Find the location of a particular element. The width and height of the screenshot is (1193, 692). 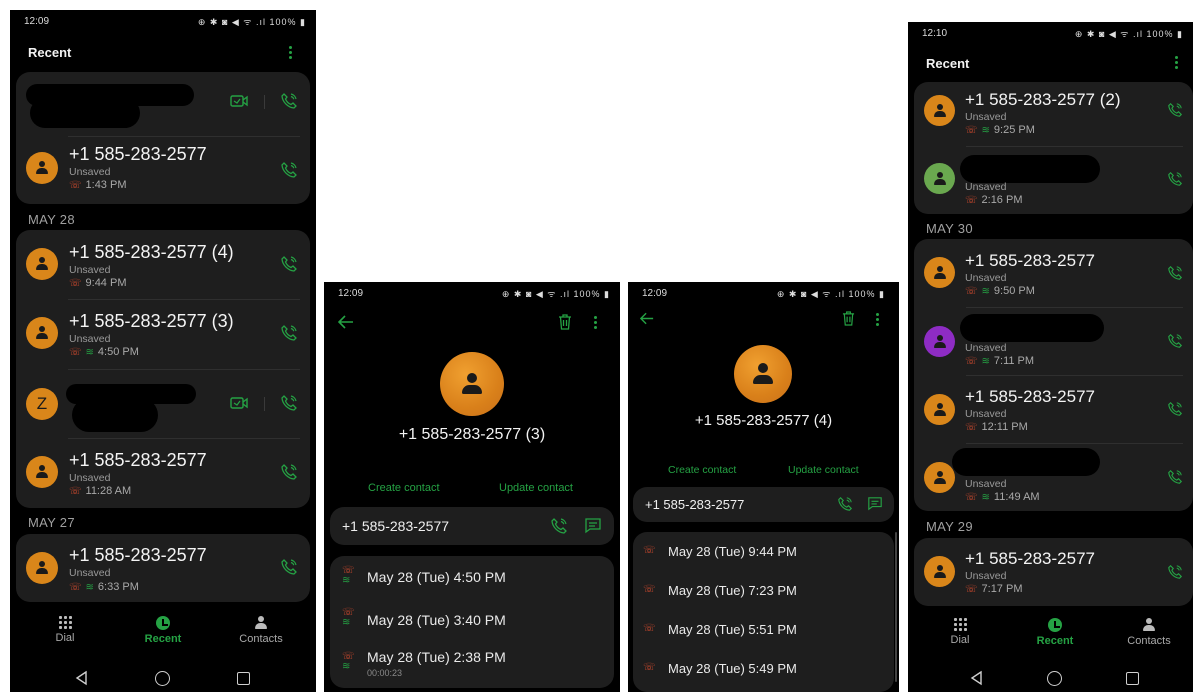

status-icons: ⊕ ✱ ◙ ◀ ᯤ .ıl 100% ▮ is located at coordinates (251, 22).